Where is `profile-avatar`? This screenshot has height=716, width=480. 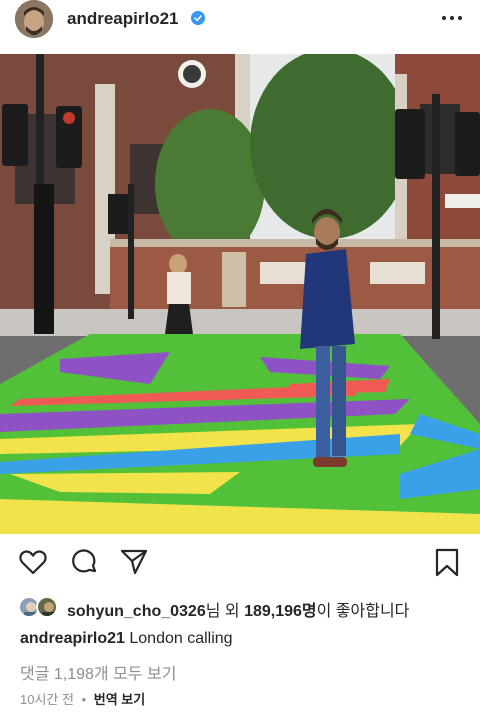 profile-avatar is located at coordinates (34, 19).